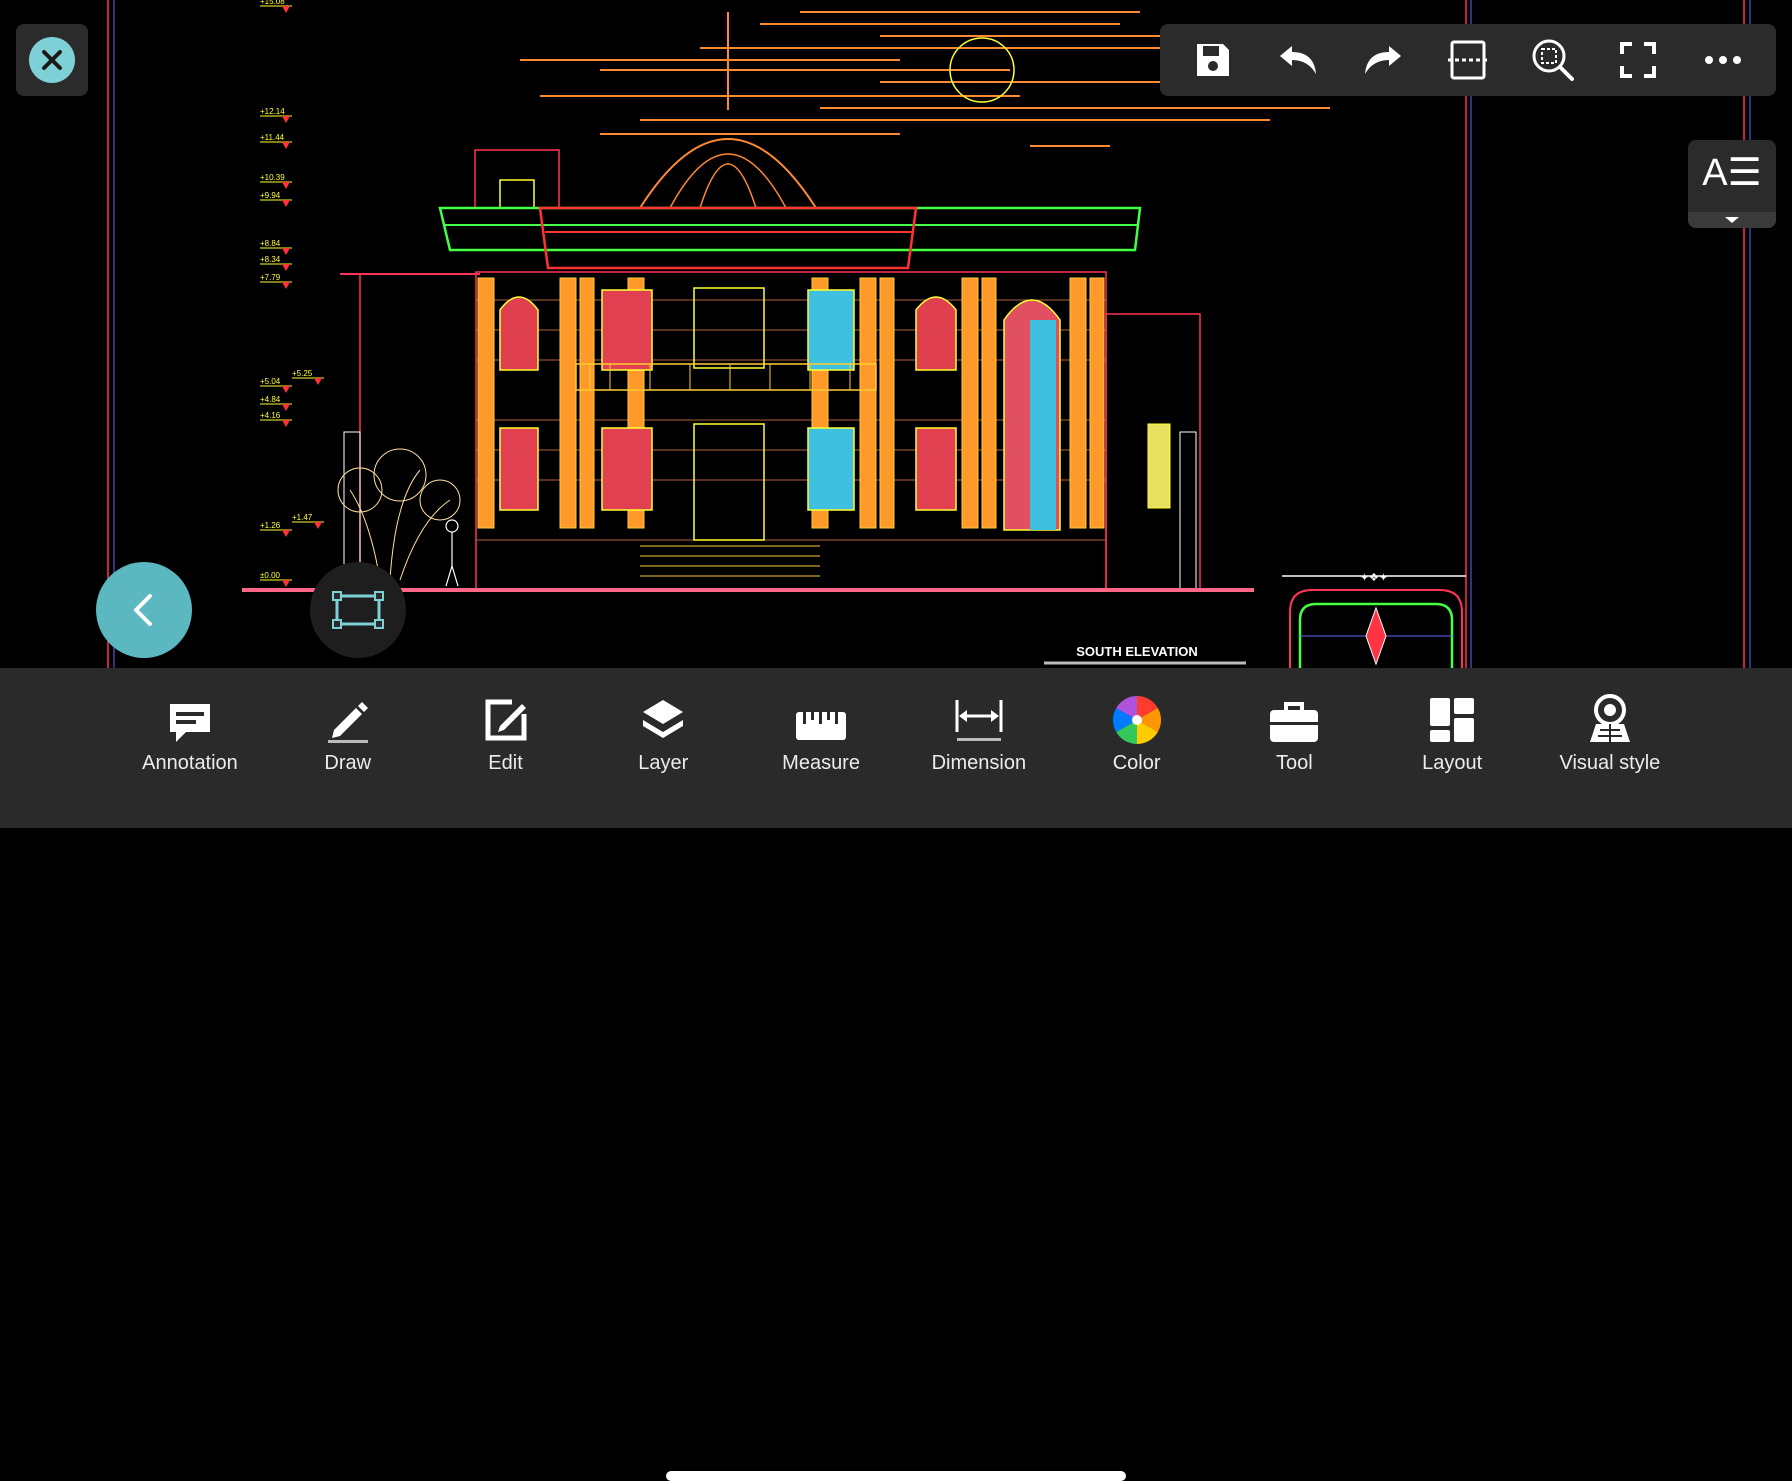 This screenshot has height=1481, width=1792. I want to click on selection-box-icon, so click(358, 610).